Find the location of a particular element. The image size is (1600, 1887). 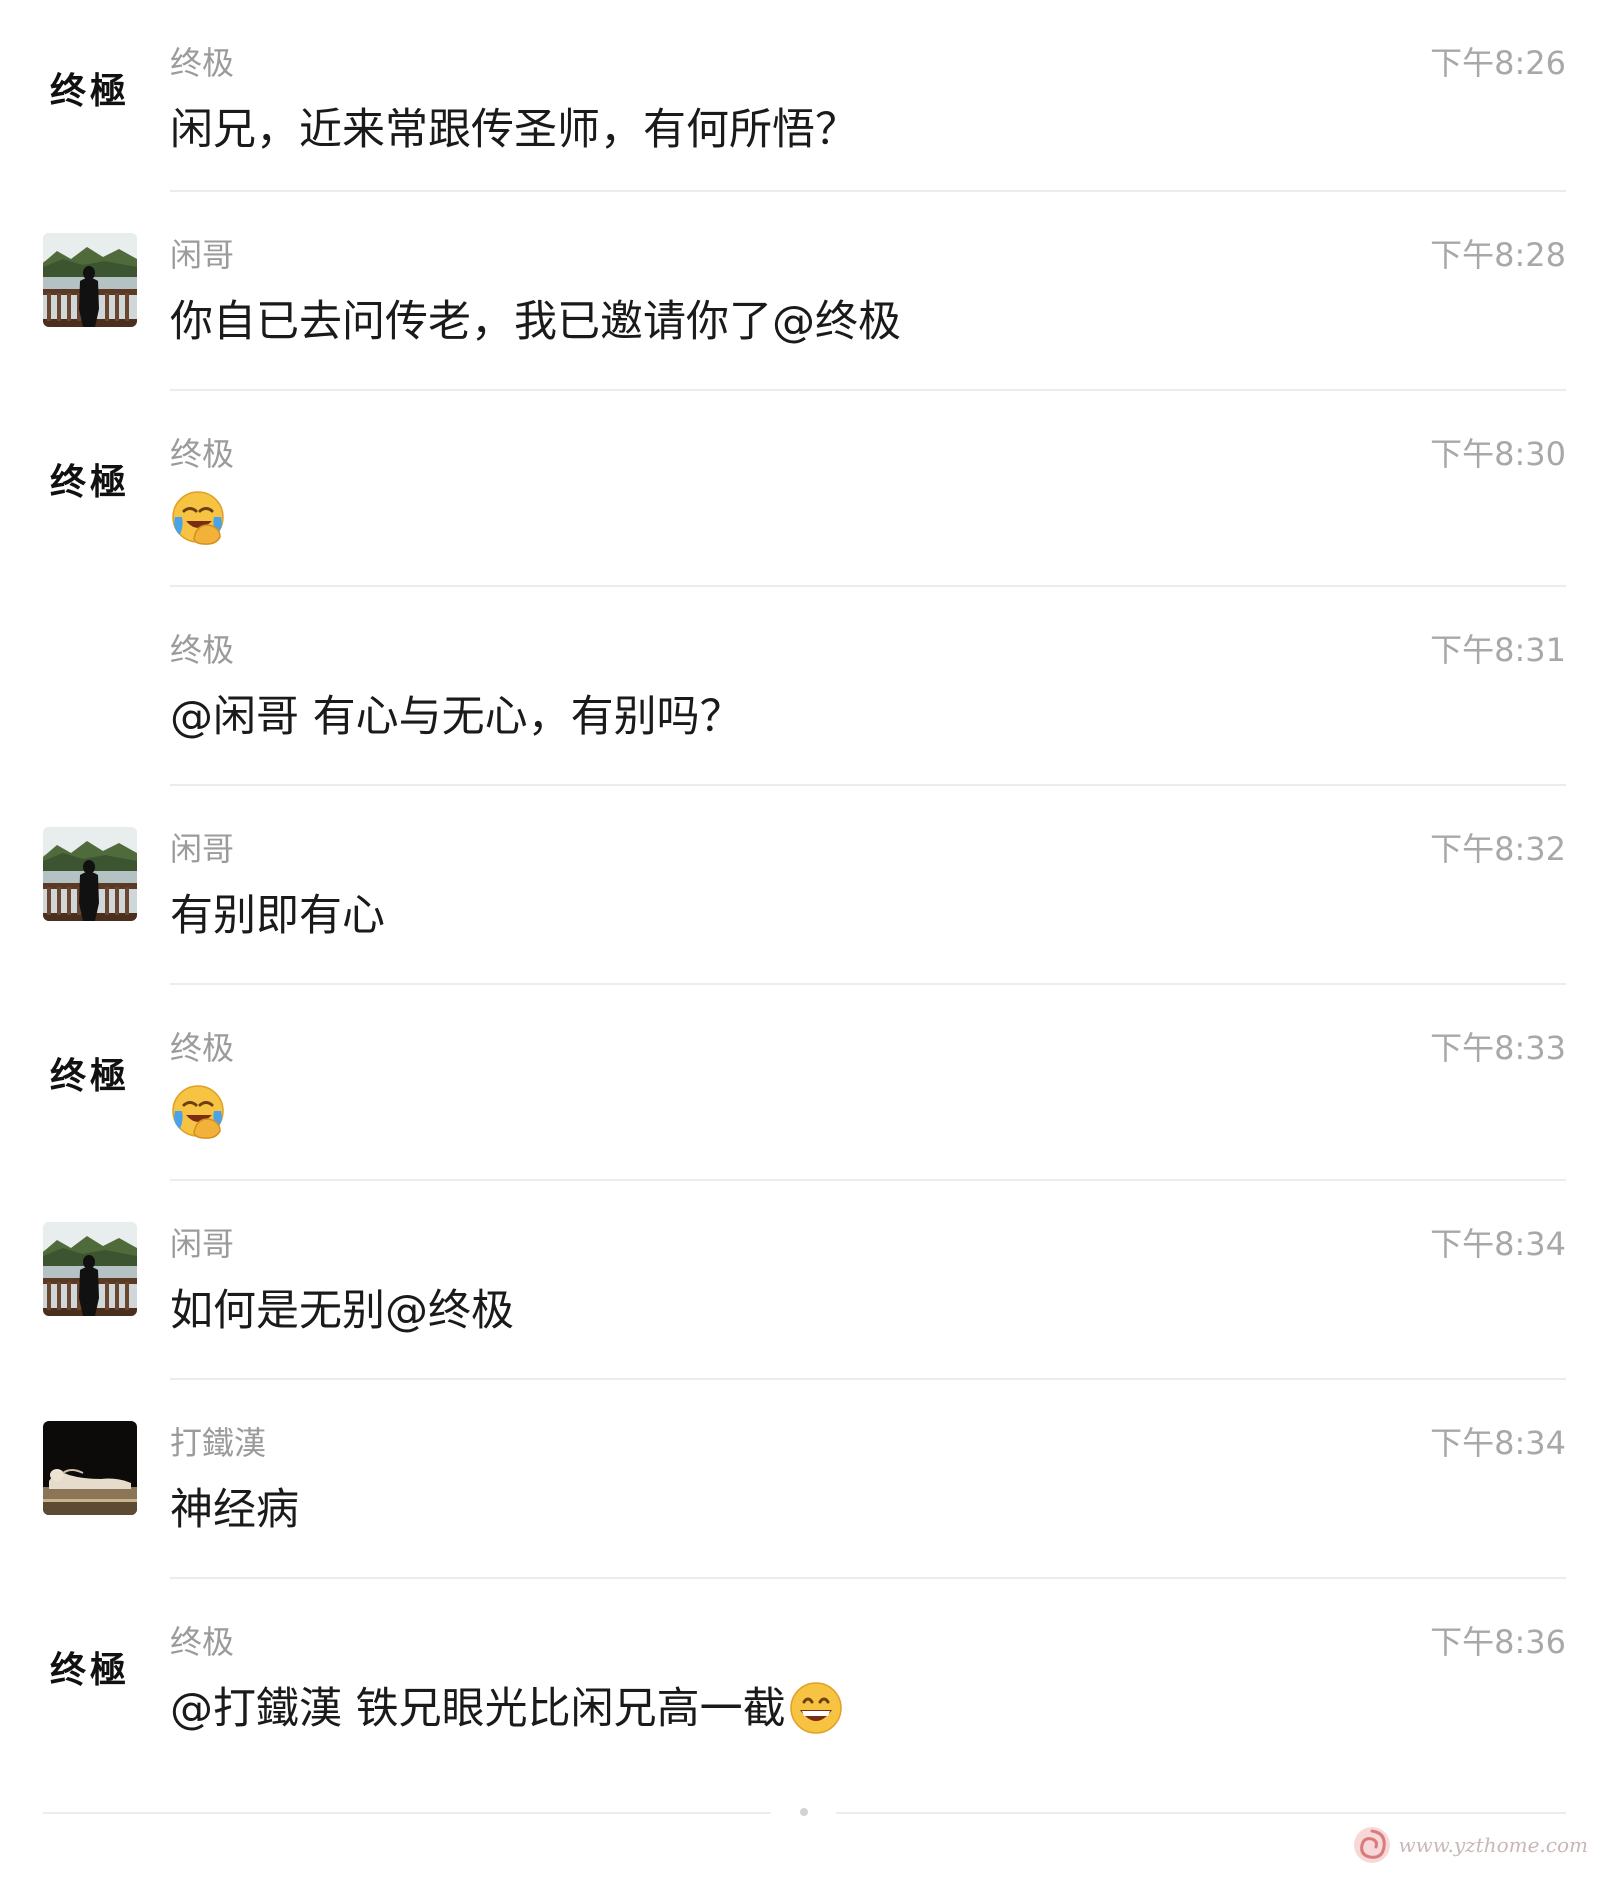

grinning-face-icon is located at coordinates (816, 1708).